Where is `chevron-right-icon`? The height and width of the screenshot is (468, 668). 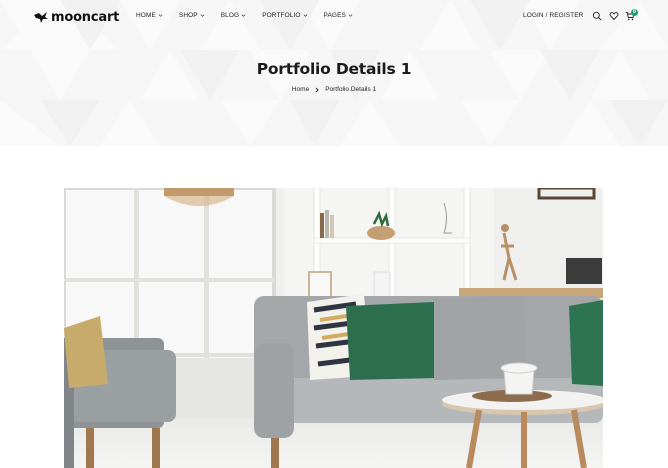
chevron-right-icon is located at coordinates (317, 89).